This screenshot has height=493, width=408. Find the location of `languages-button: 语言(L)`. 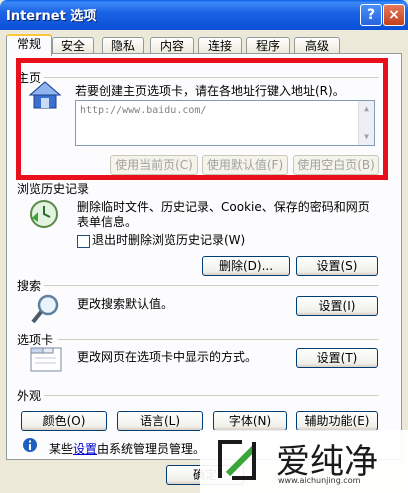

languages-button: 语言(L) is located at coordinates (160, 421).